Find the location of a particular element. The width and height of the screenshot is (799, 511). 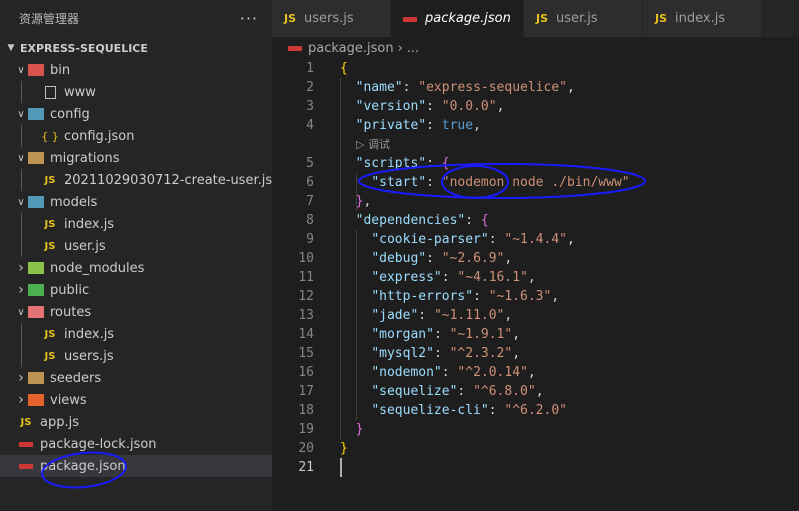

tree-item-routes: ∨ routes is located at coordinates (136, 312).